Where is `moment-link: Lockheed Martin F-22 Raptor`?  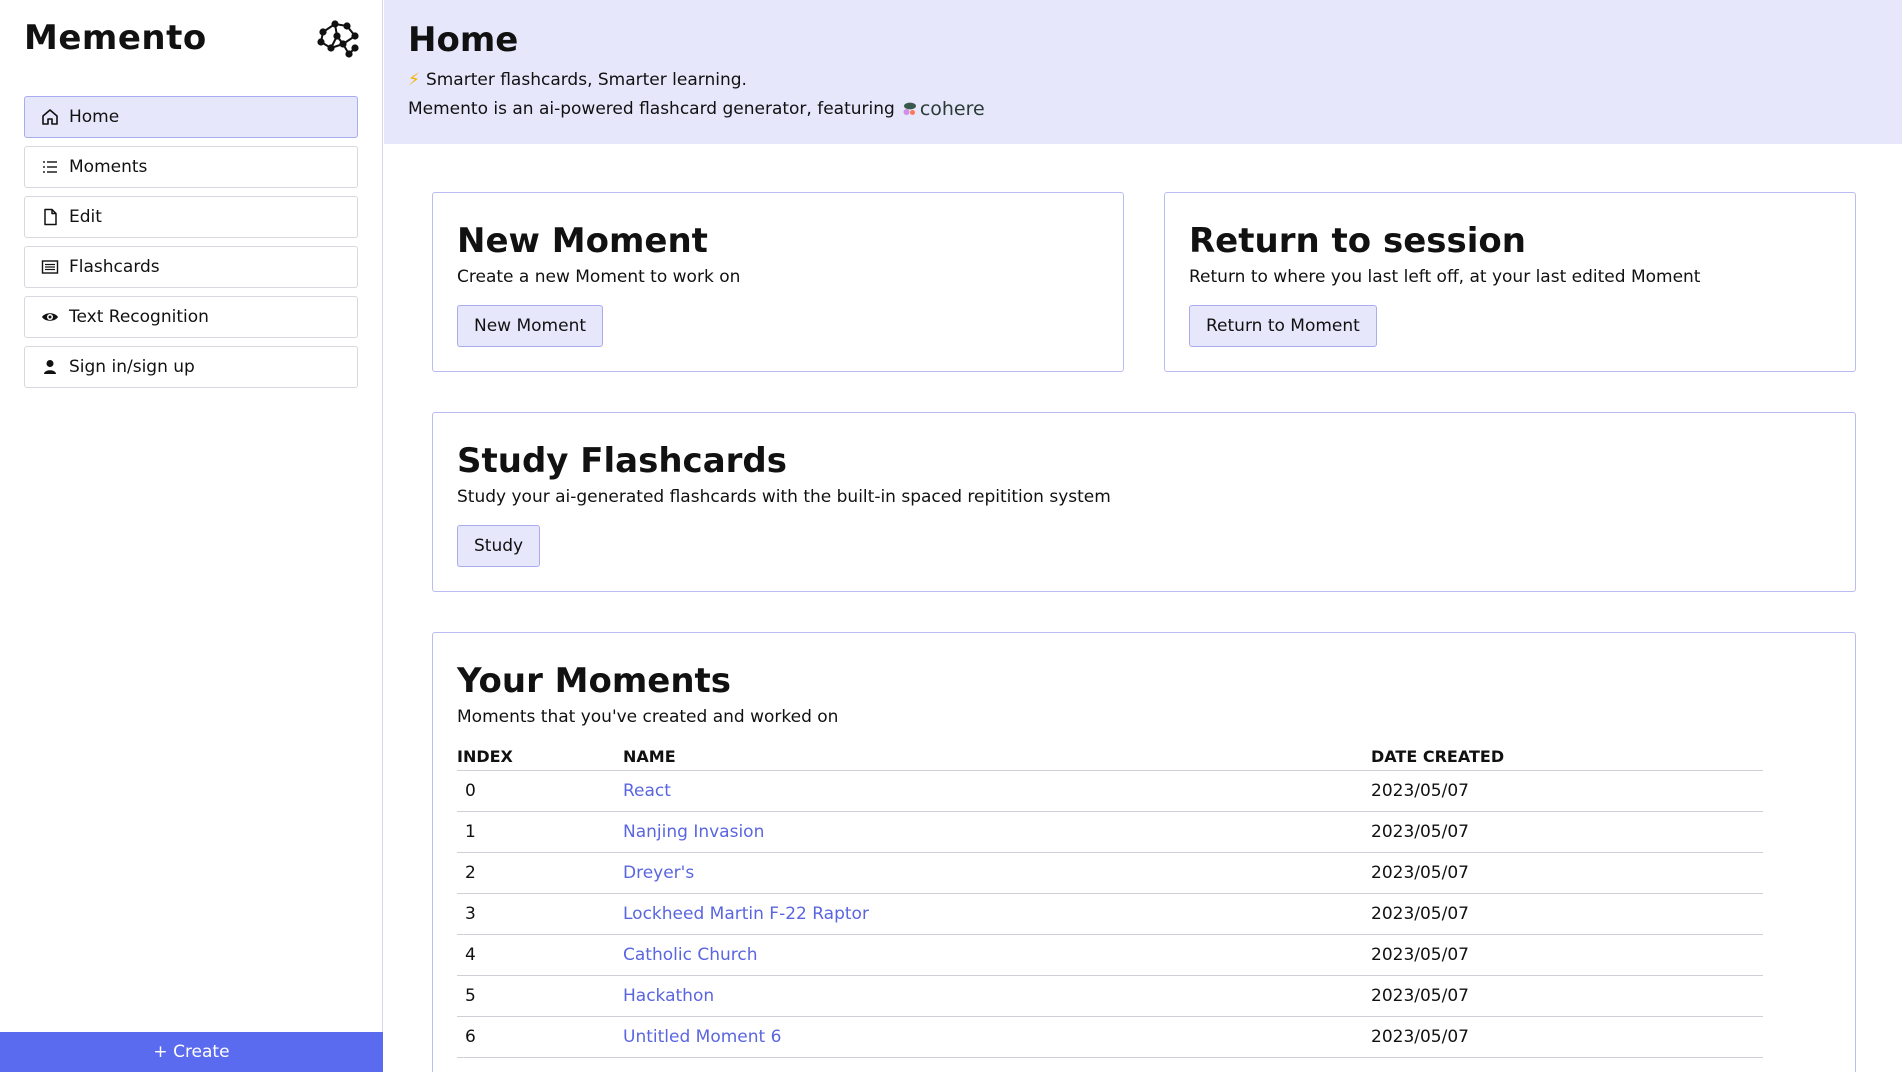 moment-link: Lockheed Martin F-22 Raptor is located at coordinates (746, 914).